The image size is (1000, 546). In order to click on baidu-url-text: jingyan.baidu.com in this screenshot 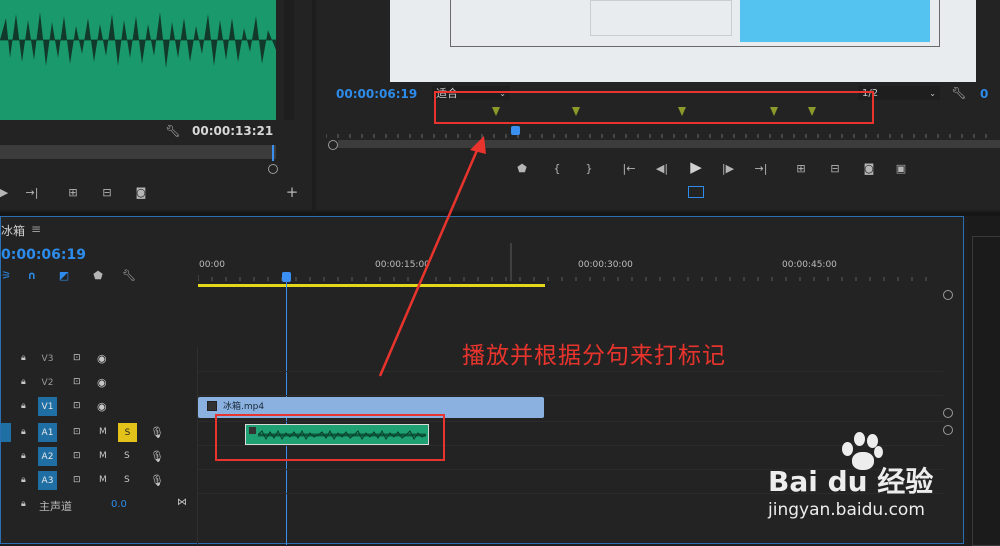, I will do `click(846, 510)`.